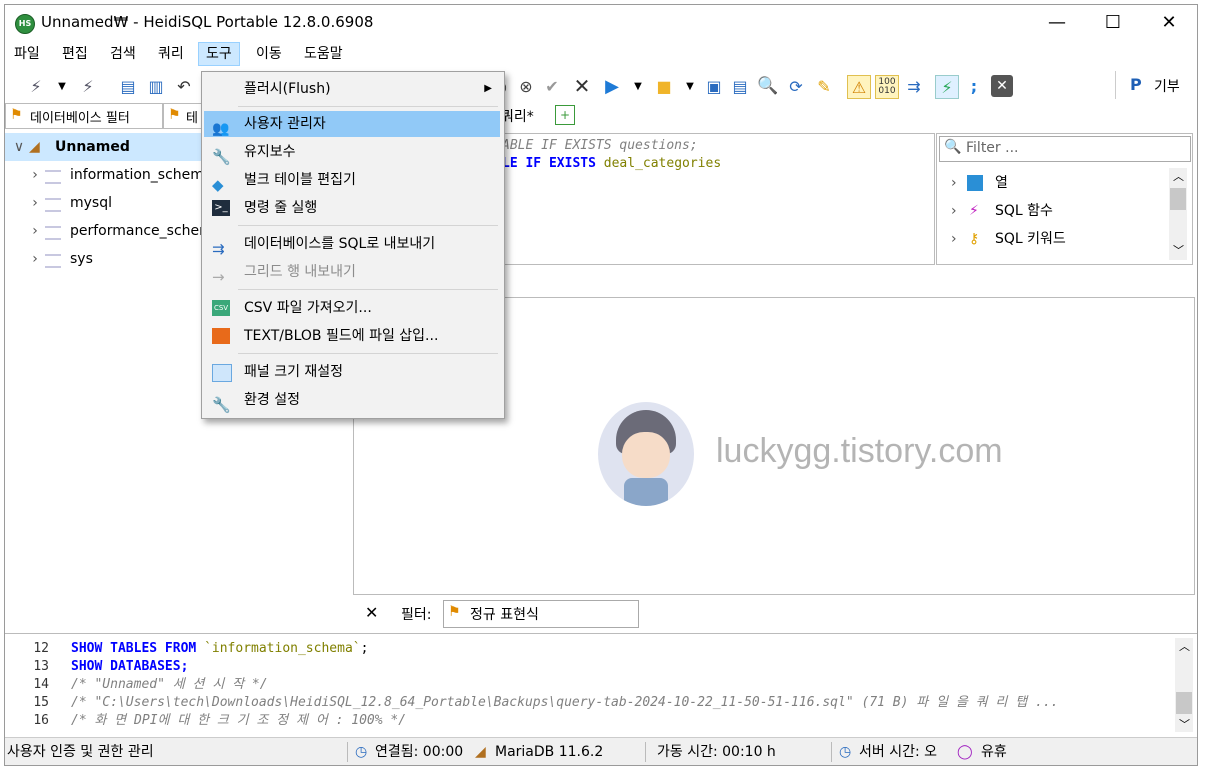 This screenshot has height=772, width=1210. I want to click on close-filter-icon: ✕, so click(371, 612).